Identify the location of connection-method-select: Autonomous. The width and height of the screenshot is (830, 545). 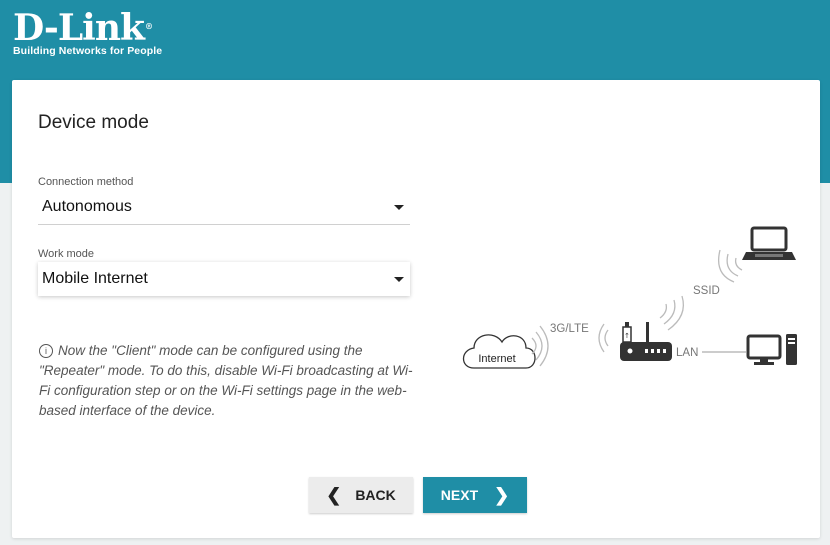
(224, 207).